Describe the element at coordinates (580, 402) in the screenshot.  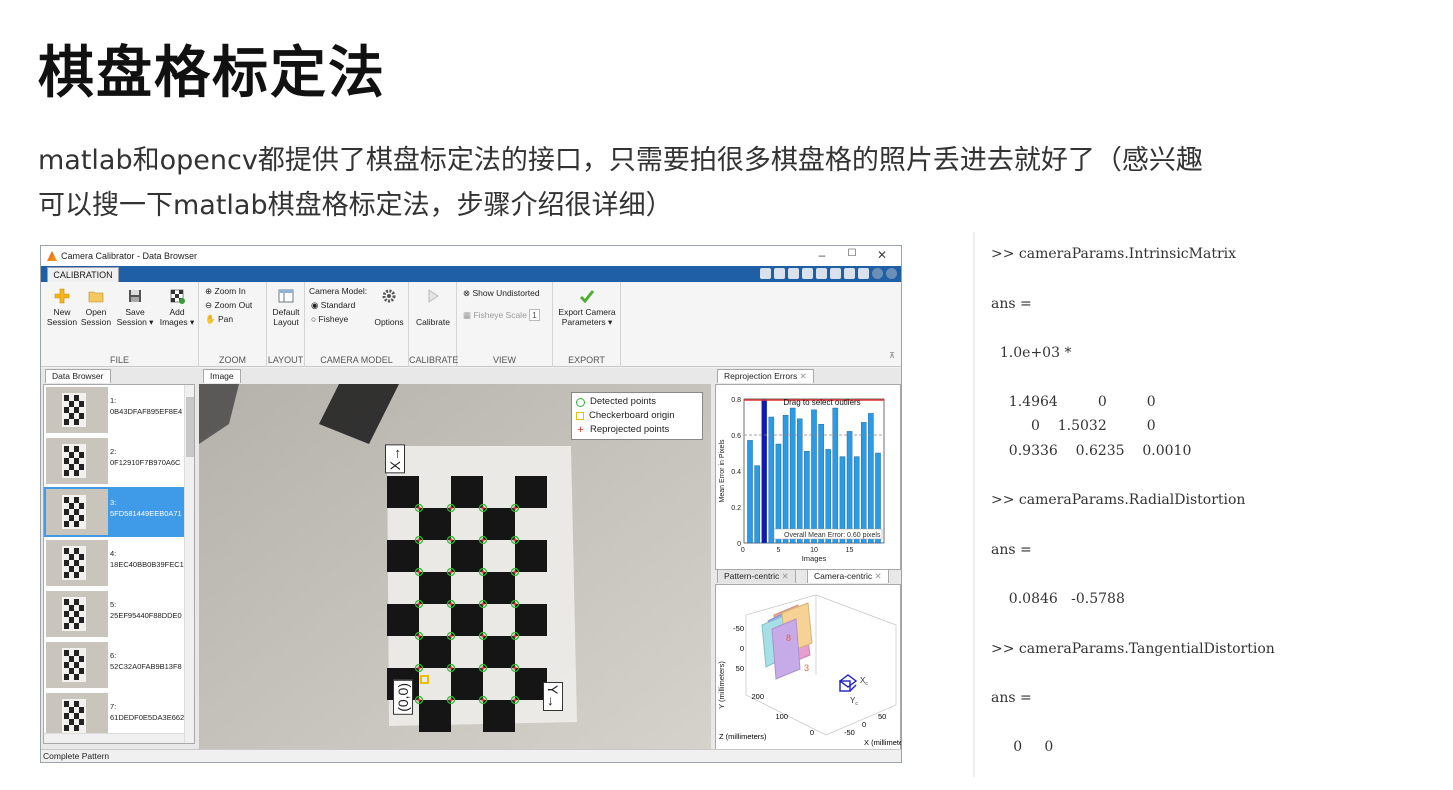
I see `green-circle-icon` at that location.